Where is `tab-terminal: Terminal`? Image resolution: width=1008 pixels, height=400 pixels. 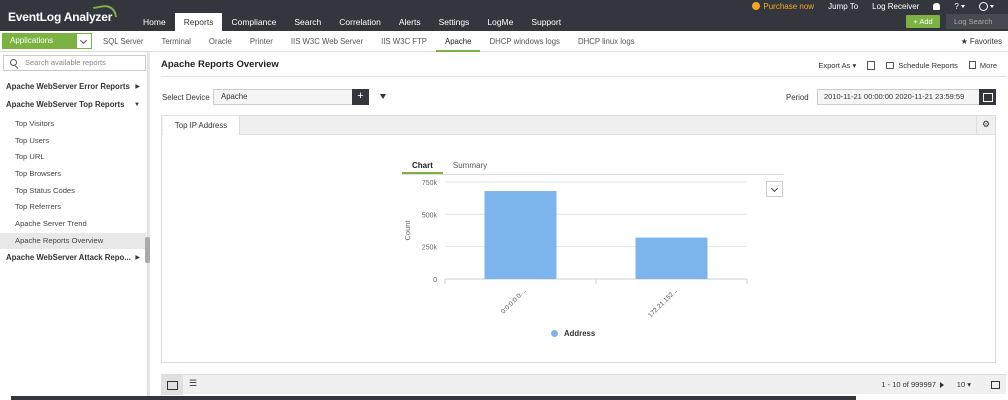 tab-terminal: Terminal is located at coordinates (175, 41).